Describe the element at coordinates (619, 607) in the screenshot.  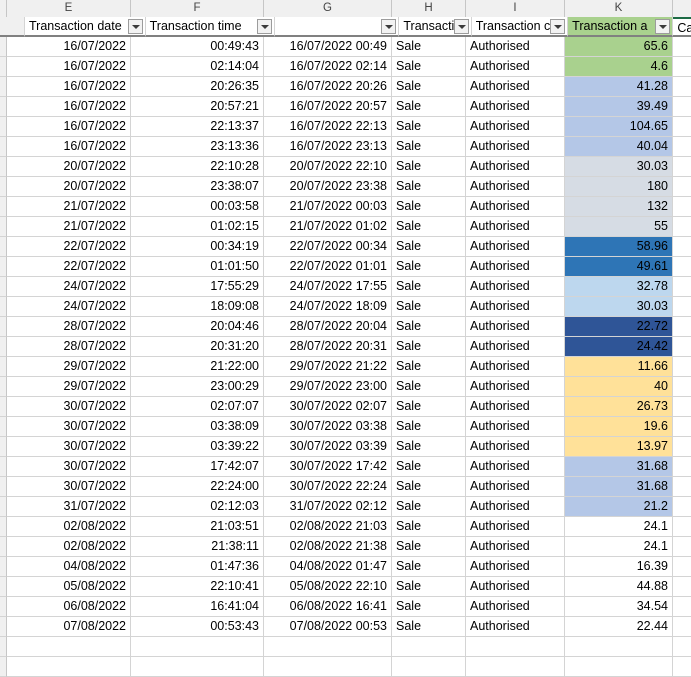
I see `cell-k: 34.54` at that location.